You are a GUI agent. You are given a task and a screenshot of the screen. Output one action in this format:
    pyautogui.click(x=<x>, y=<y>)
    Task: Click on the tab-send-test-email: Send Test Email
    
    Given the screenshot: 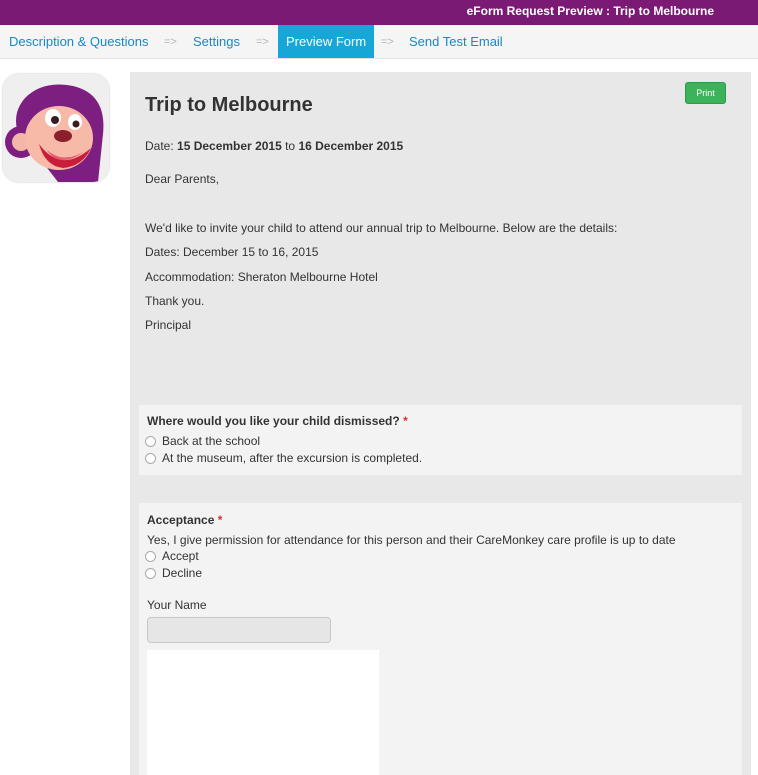 What is the action you would take?
    pyautogui.click(x=456, y=41)
    